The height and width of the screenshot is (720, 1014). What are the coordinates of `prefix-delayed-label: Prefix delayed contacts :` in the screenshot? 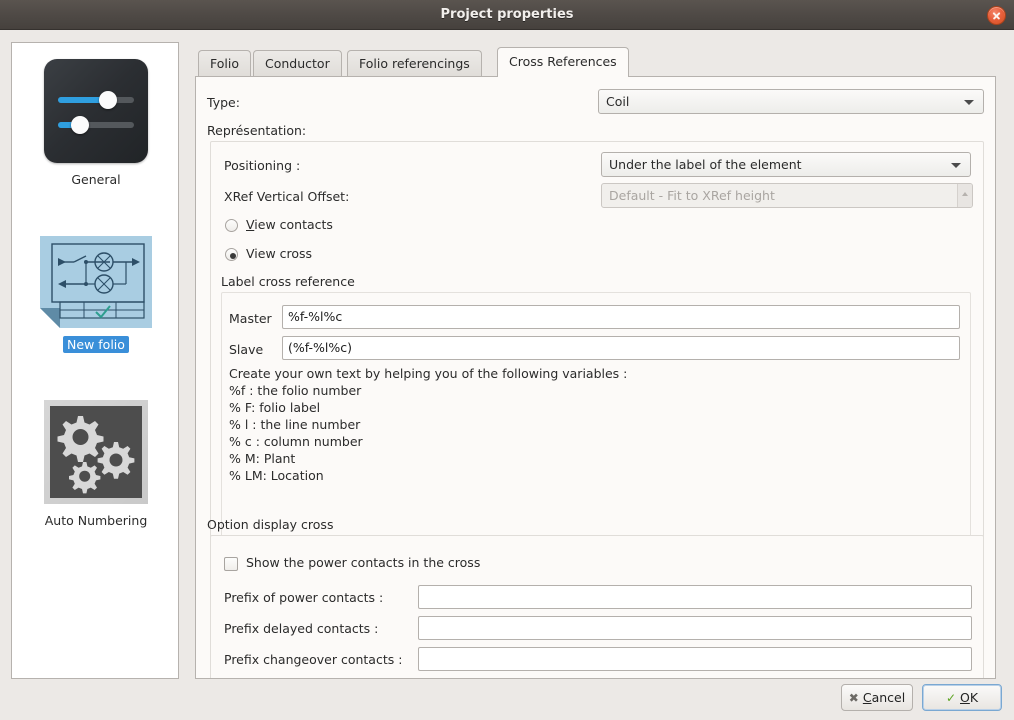 It's located at (301, 628).